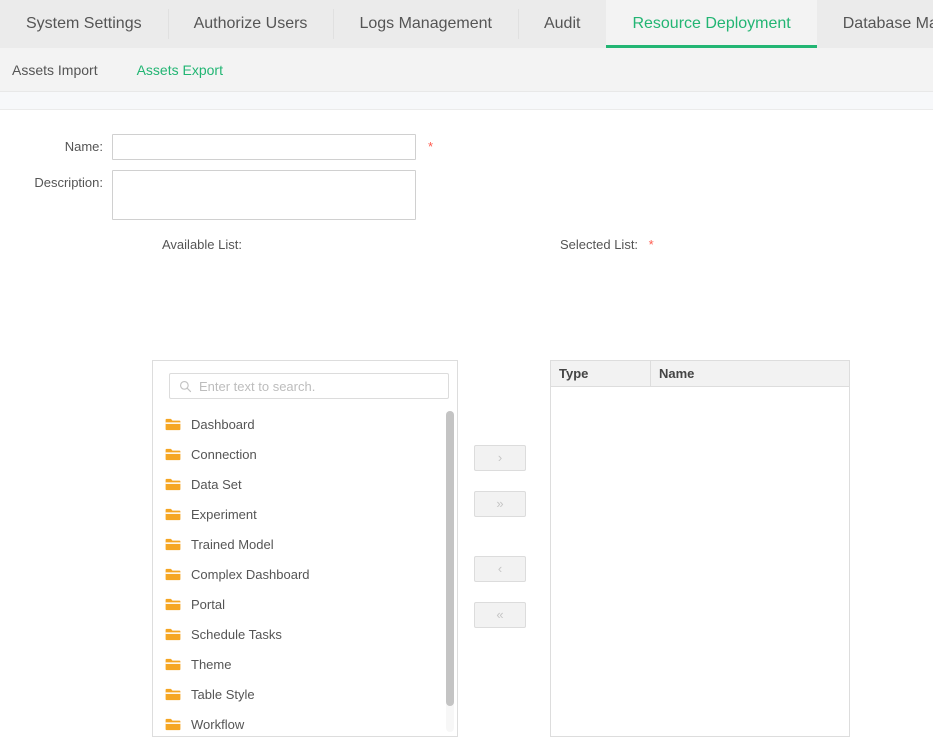  I want to click on move-all-left-icon: «, so click(500, 614).